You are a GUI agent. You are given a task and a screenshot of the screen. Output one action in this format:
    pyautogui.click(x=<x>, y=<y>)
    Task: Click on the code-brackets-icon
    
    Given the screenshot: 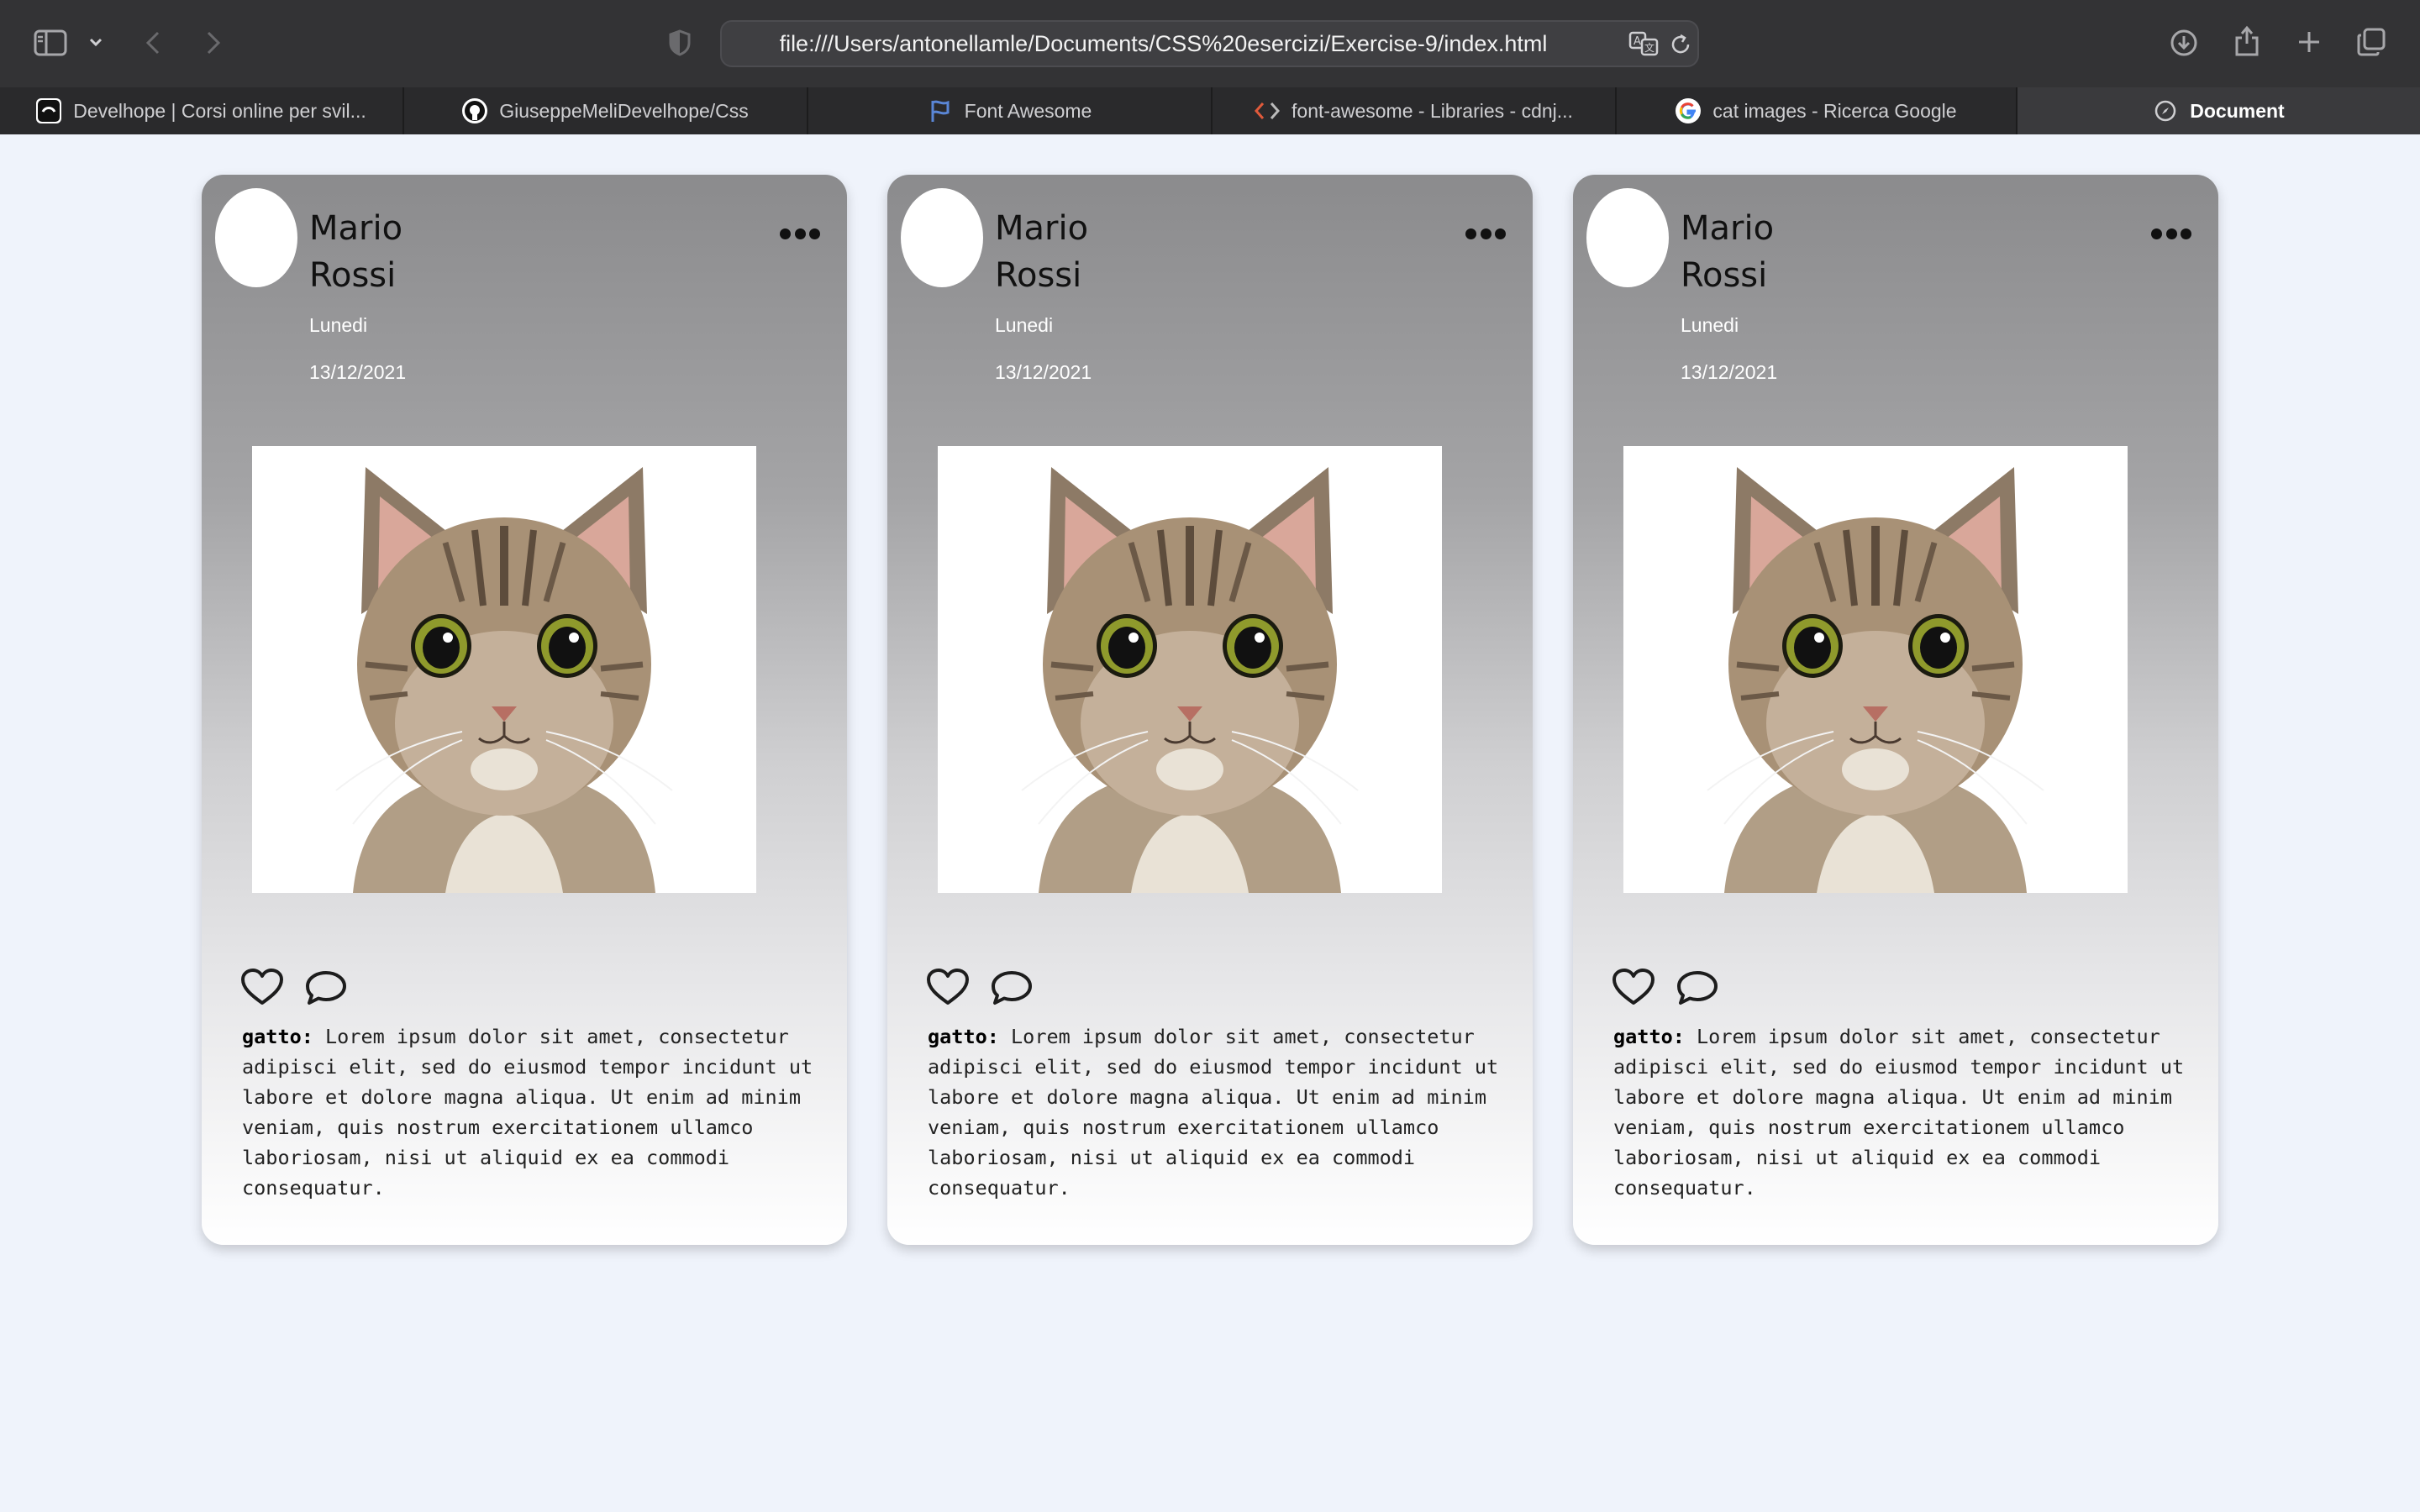 What is the action you would take?
    pyautogui.click(x=1268, y=110)
    